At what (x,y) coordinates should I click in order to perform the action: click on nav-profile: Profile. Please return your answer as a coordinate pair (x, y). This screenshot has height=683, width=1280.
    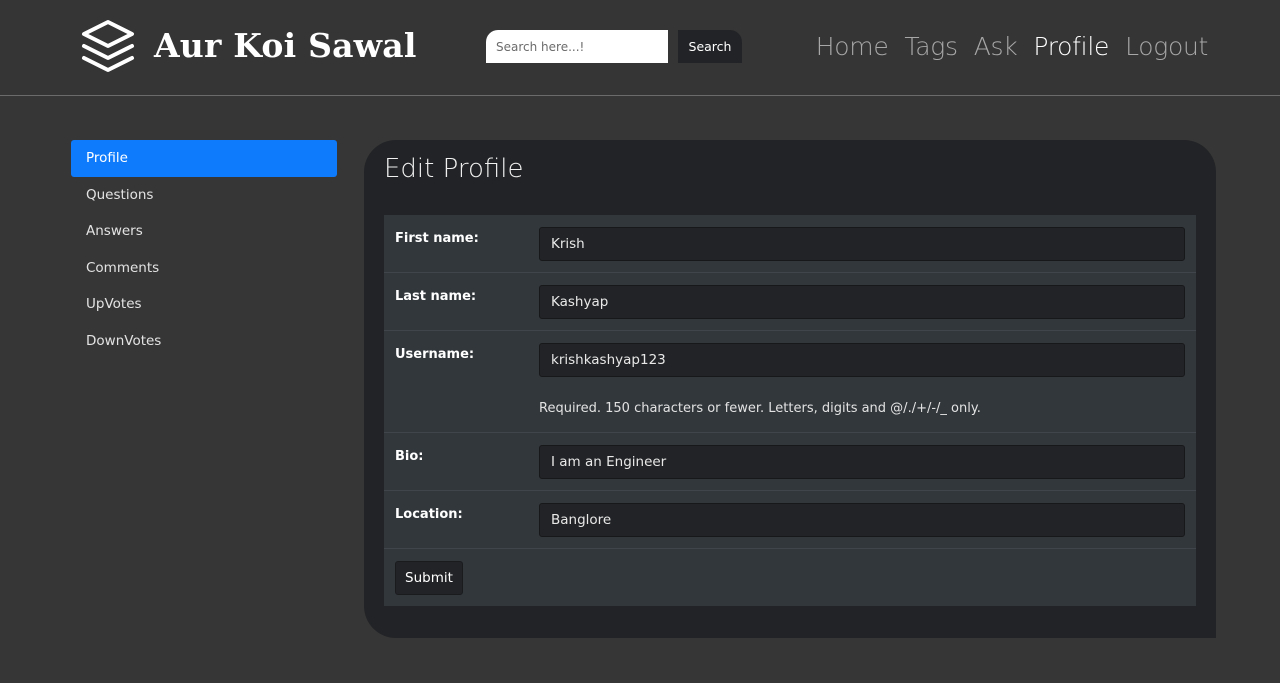
    Looking at the image, I should click on (1071, 46).